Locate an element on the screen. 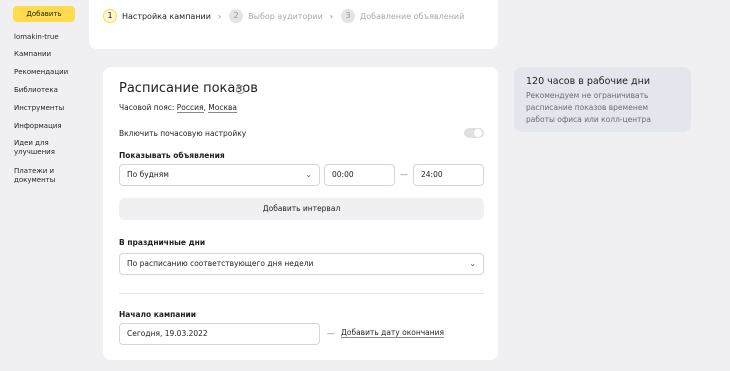 The height and width of the screenshot is (371, 730). show-ads-label: Показывать объявления is located at coordinates (172, 155).